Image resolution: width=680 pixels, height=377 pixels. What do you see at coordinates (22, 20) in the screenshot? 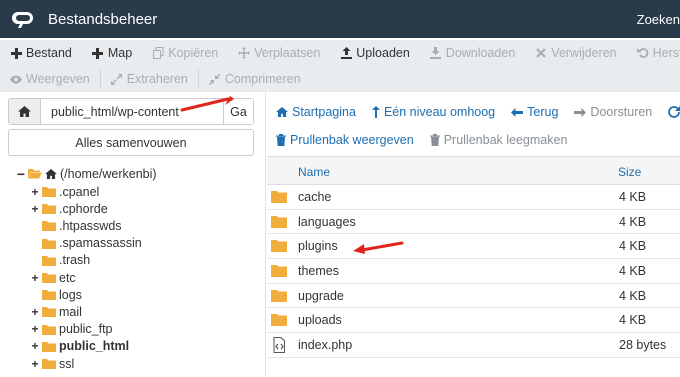
I see `cpanel-logo-icon` at bounding box center [22, 20].